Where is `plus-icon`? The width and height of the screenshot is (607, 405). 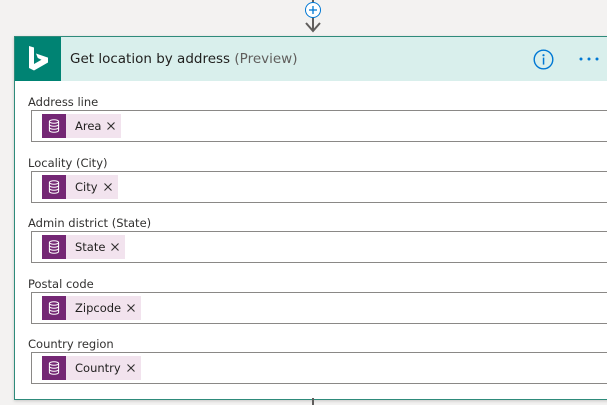 plus-icon is located at coordinates (313, 10).